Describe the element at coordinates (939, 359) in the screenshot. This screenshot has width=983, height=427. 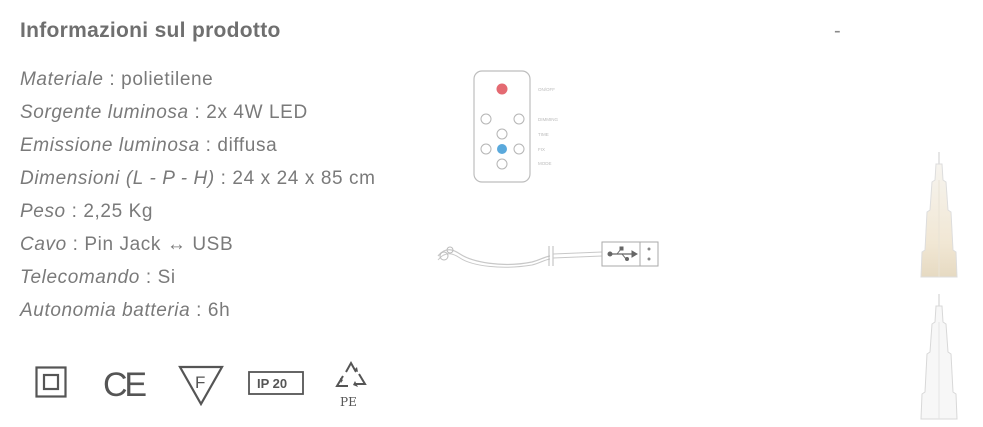
I see `lamp-unlit-thumbnail` at that location.